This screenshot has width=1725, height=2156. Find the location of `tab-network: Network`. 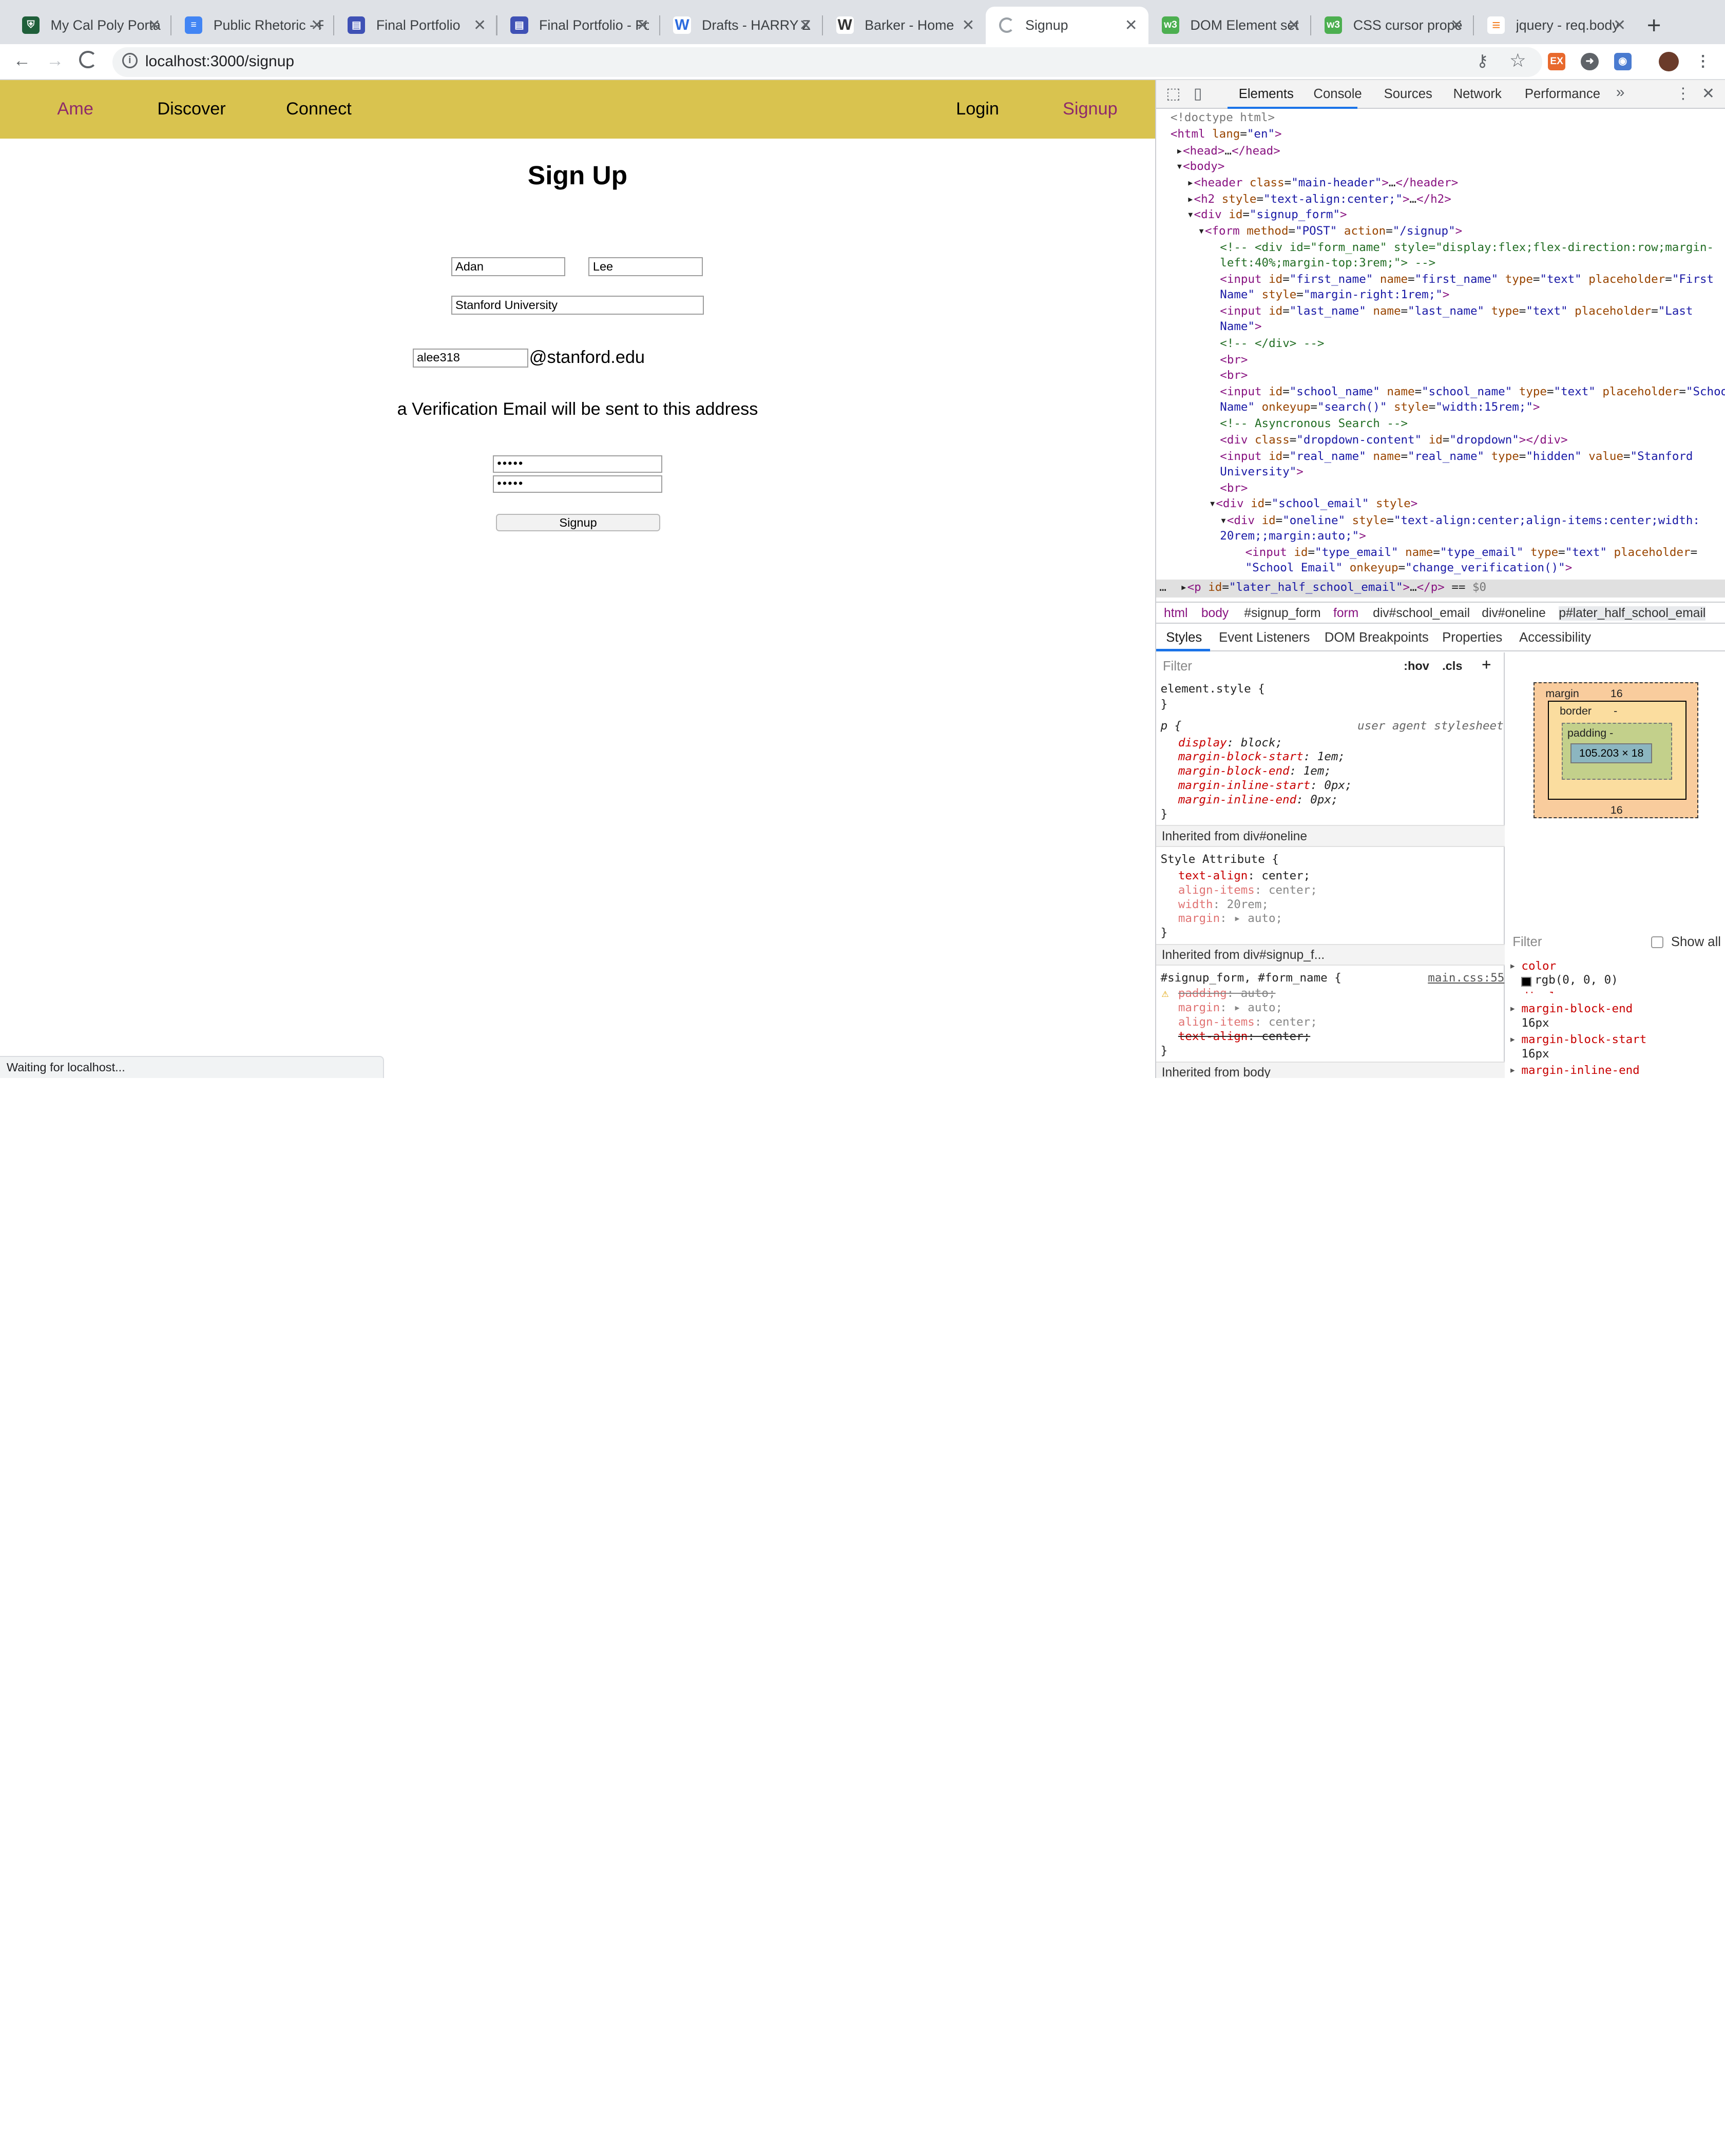

tab-network: Network is located at coordinates (1477, 94).